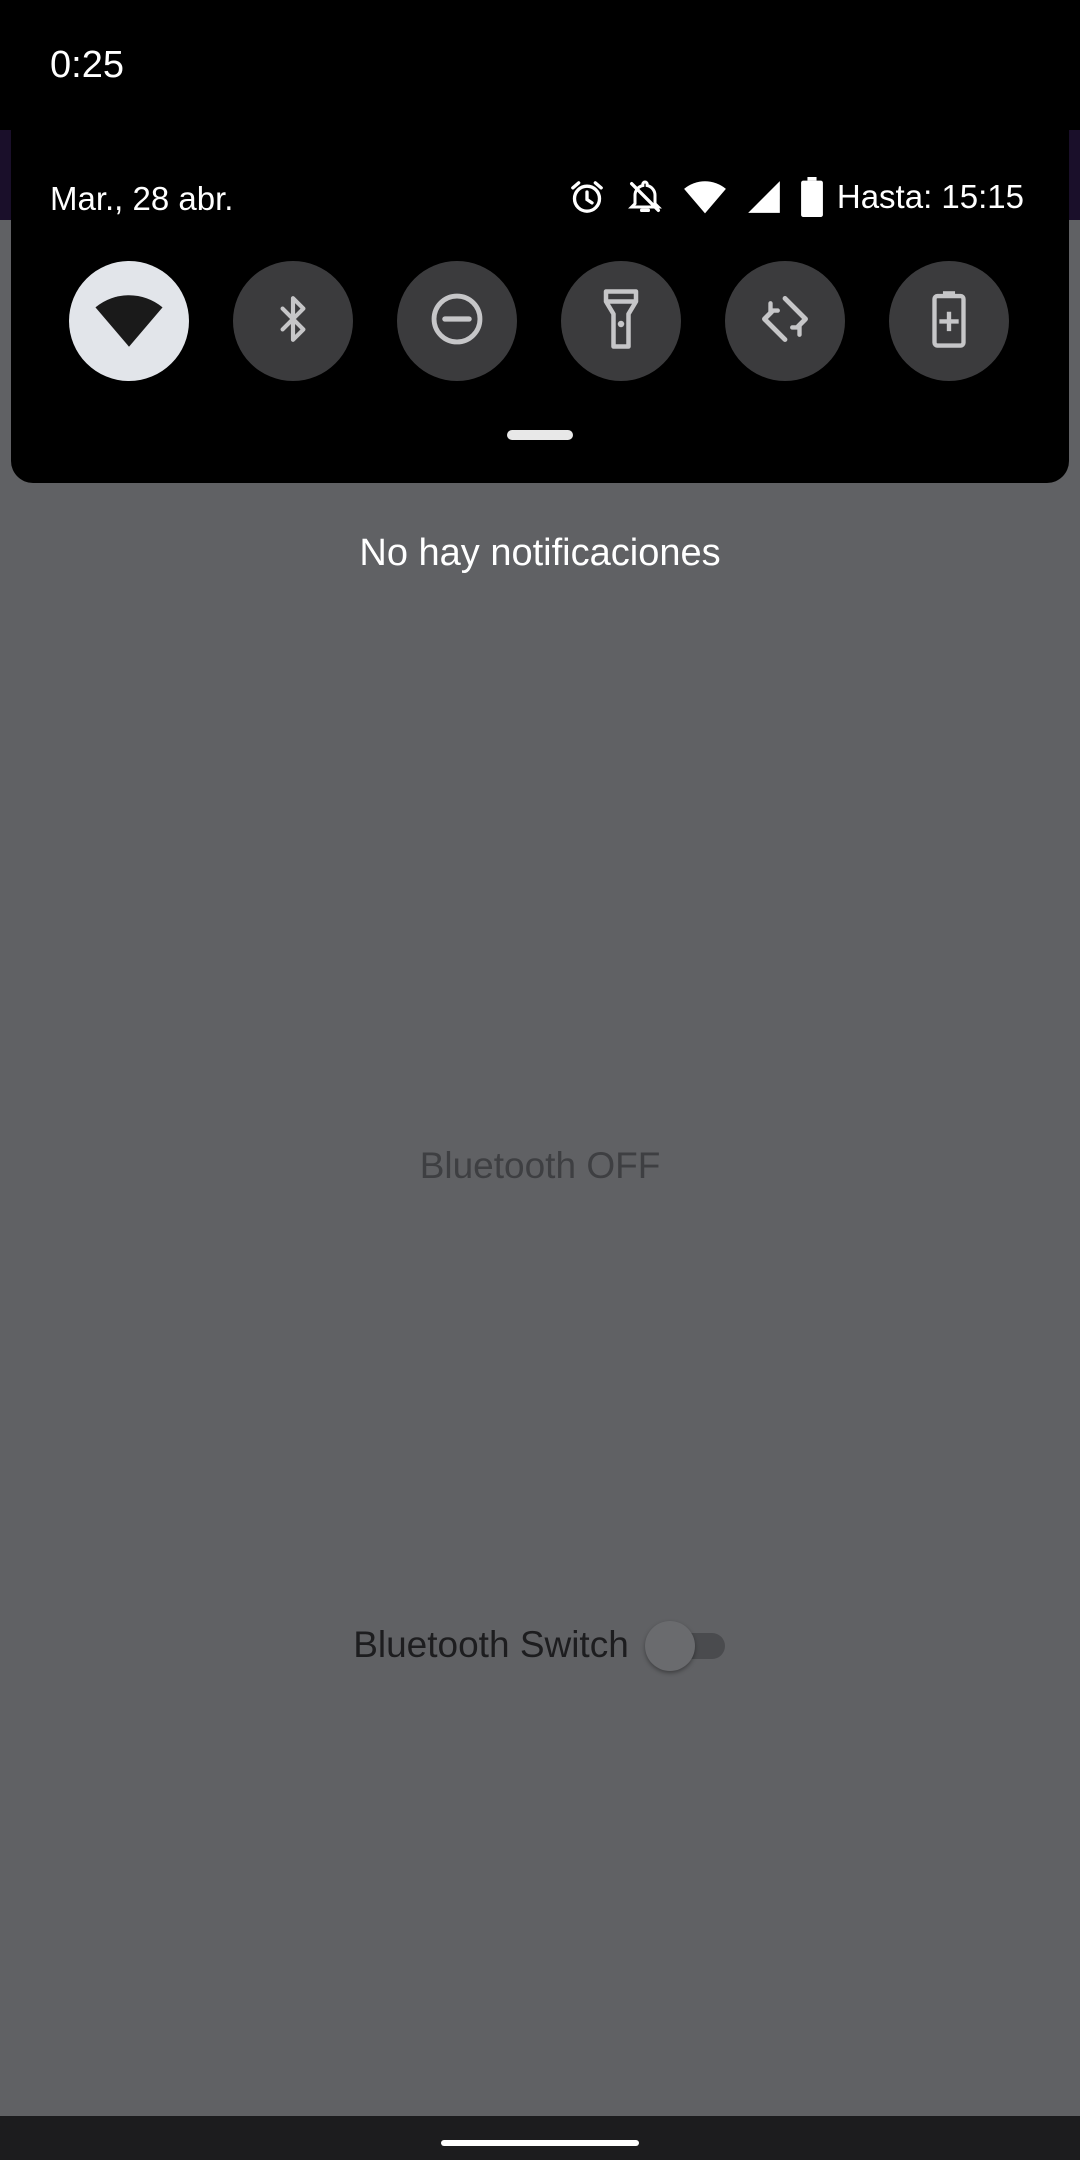 This screenshot has width=1080, height=2160. I want to click on status-icons: Hasta: 15:15, so click(786, 197).